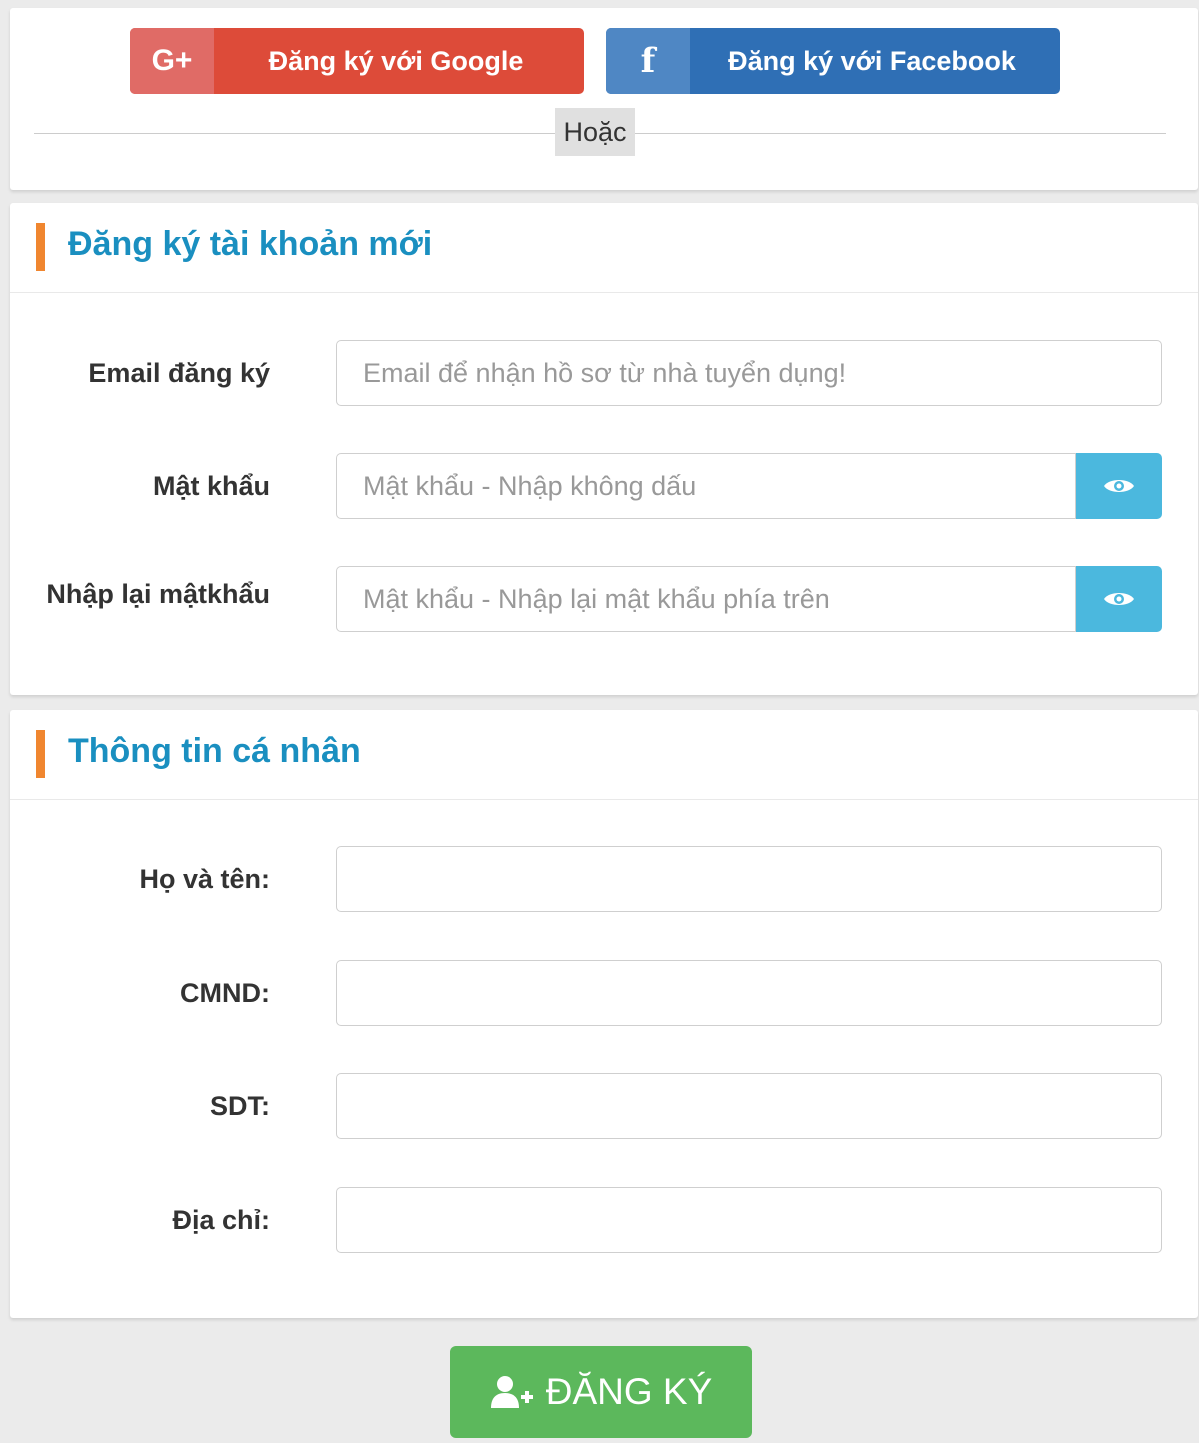  Describe the element at coordinates (749, 993) in the screenshot. I see `id-number-field` at that location.